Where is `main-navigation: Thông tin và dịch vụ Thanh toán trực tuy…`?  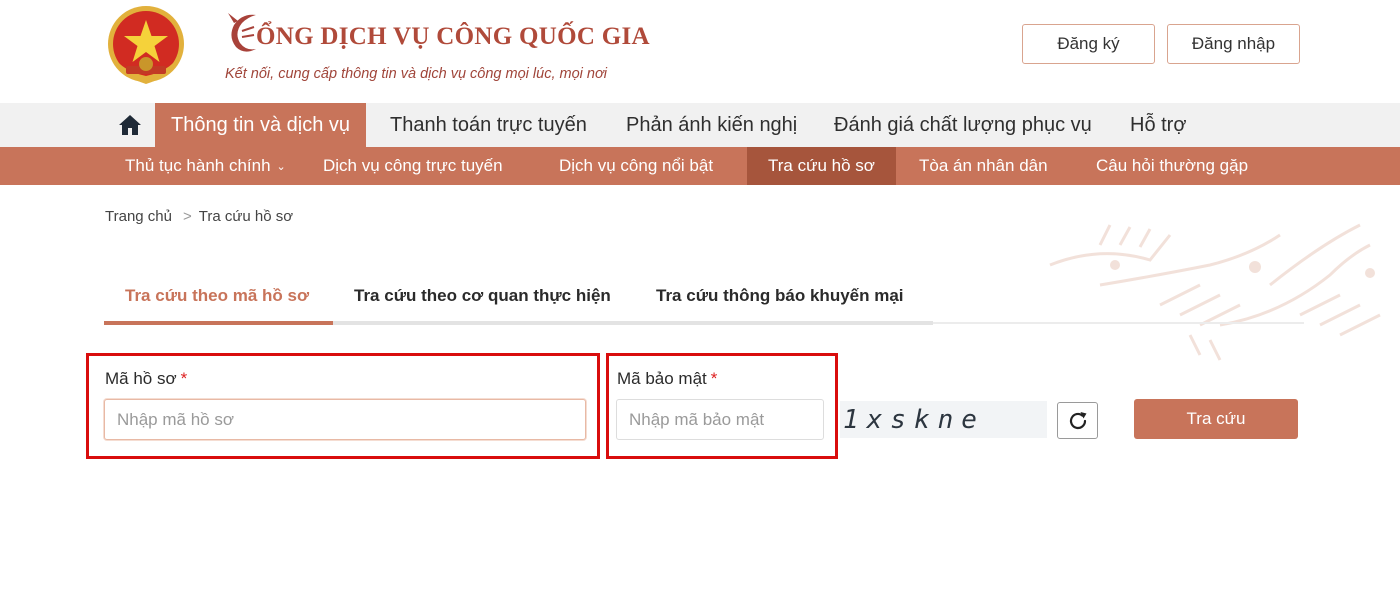 main-navigation: Thông tin và dịch vụ Thanh toán trực tuy… is located at coordinates (700, 125).